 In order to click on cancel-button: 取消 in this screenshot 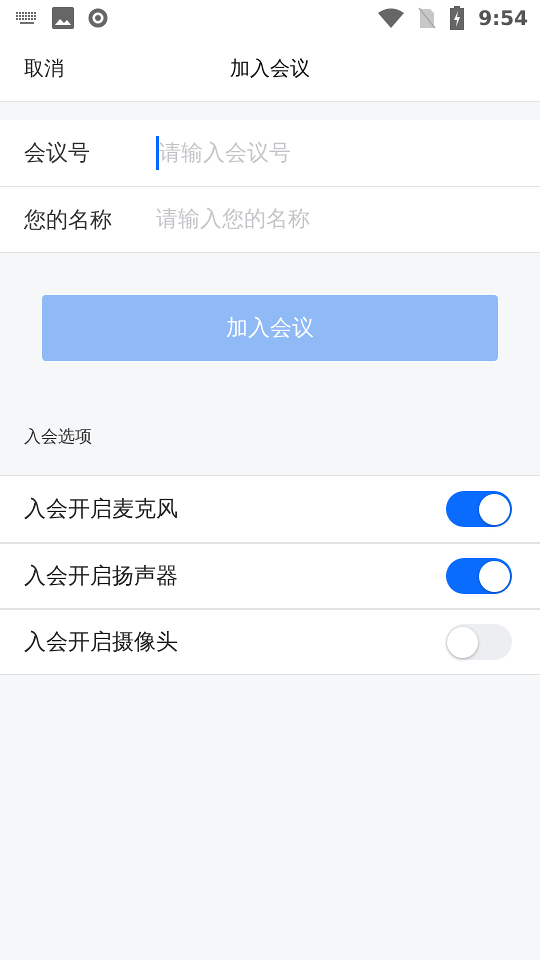, I will do `click(44, 68)`.